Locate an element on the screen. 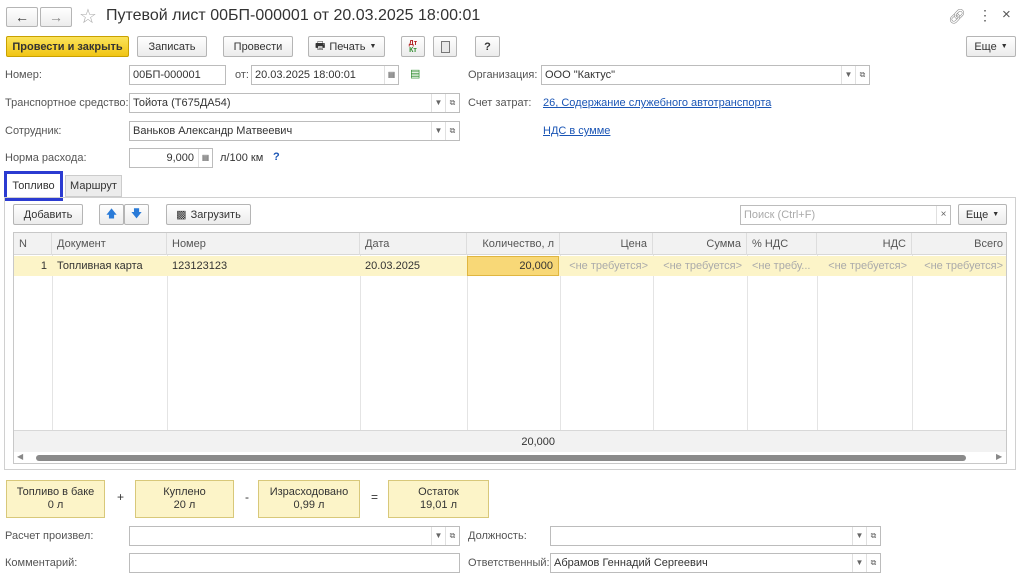  org-label: Организация: is located at coordinates (503, 75).